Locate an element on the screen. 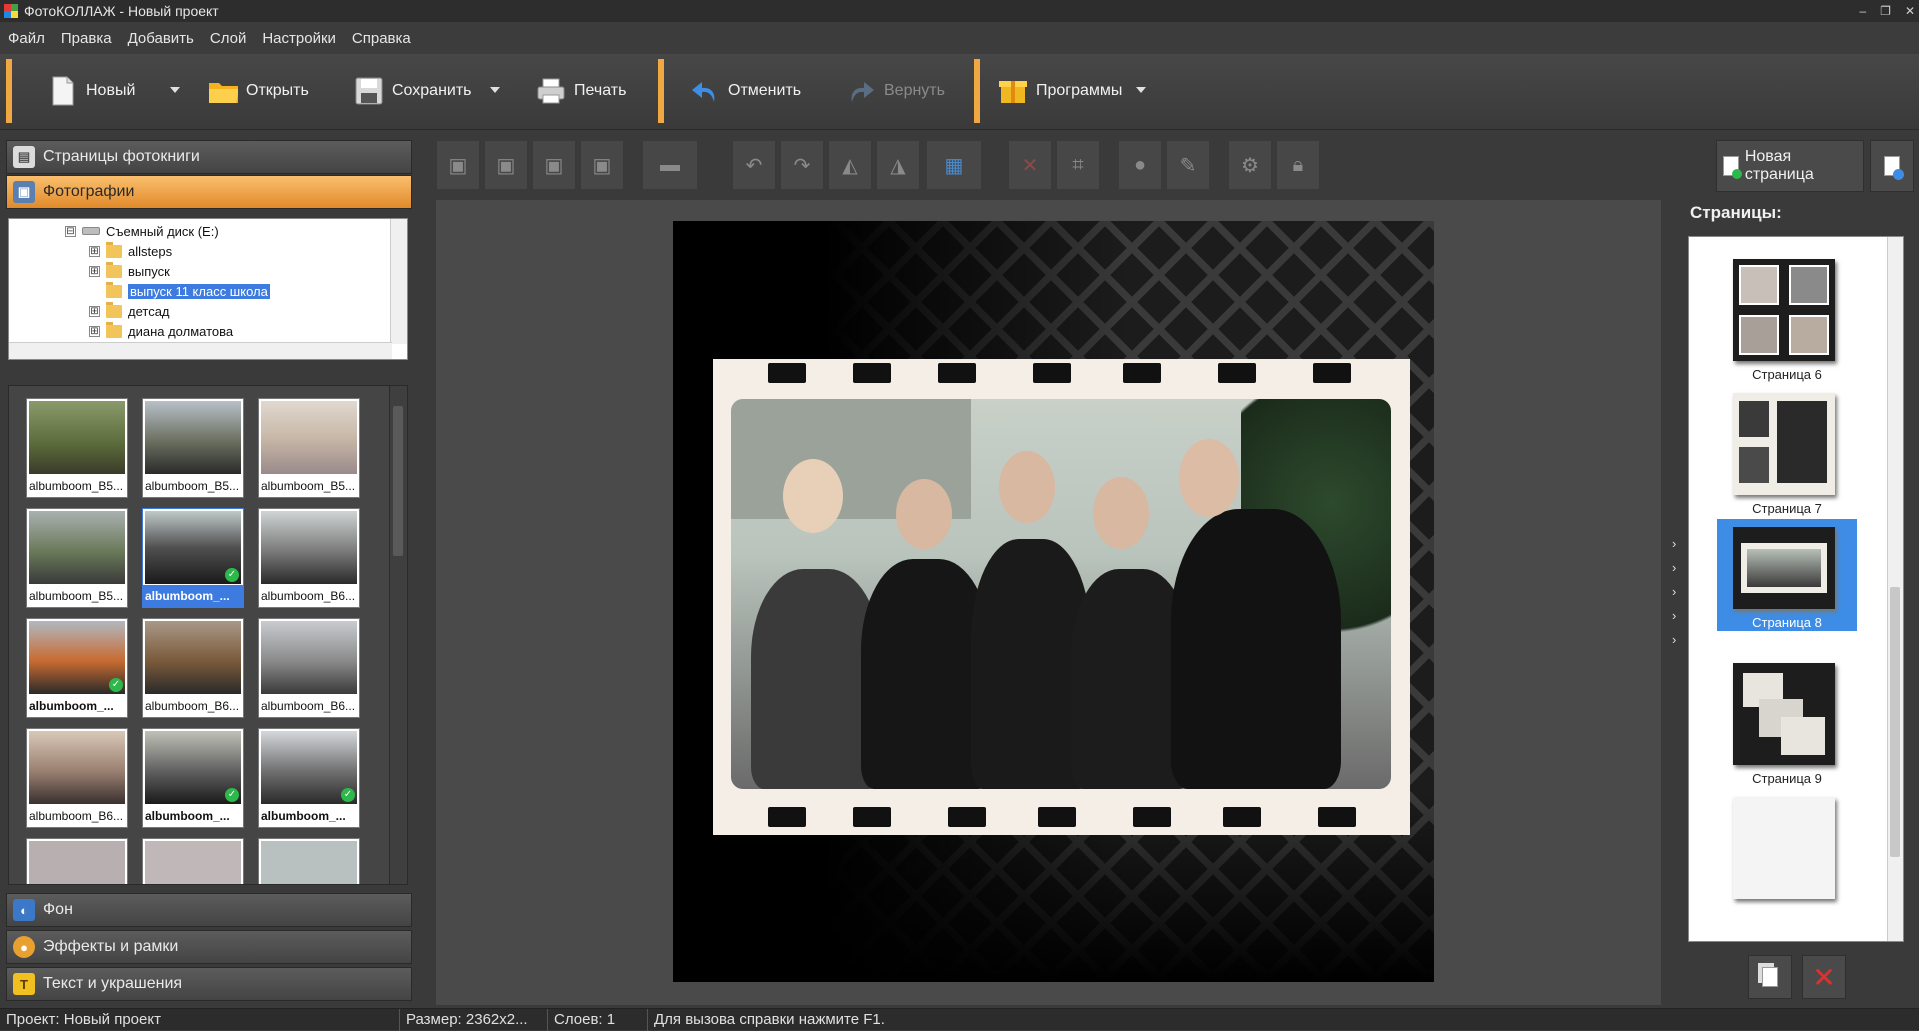  menu-help: Справка is located at coordinates (381, 38).